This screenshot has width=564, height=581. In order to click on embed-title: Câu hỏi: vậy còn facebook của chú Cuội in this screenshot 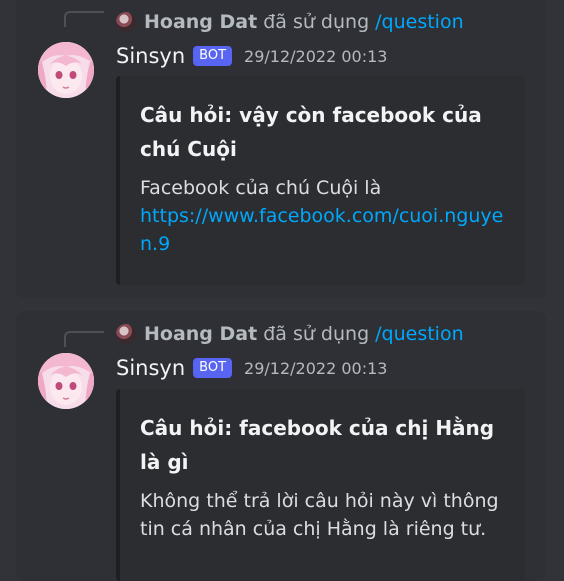, I will do `click(311, 132)`.